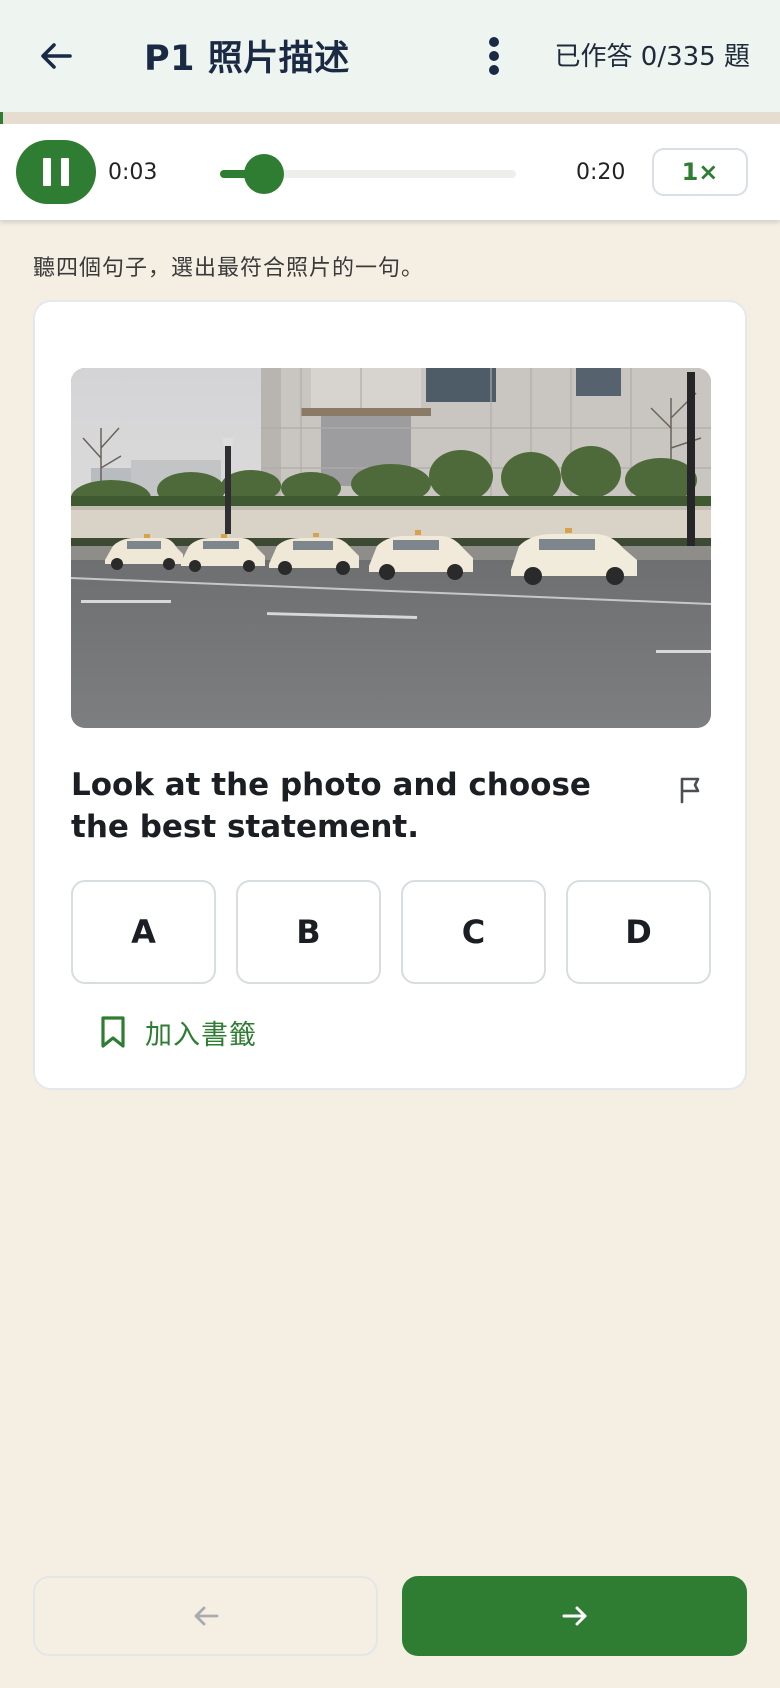 Image resolution: width=780 pixels, height=1688 pixels. I want to click on pause-icon, so click(47, 172).